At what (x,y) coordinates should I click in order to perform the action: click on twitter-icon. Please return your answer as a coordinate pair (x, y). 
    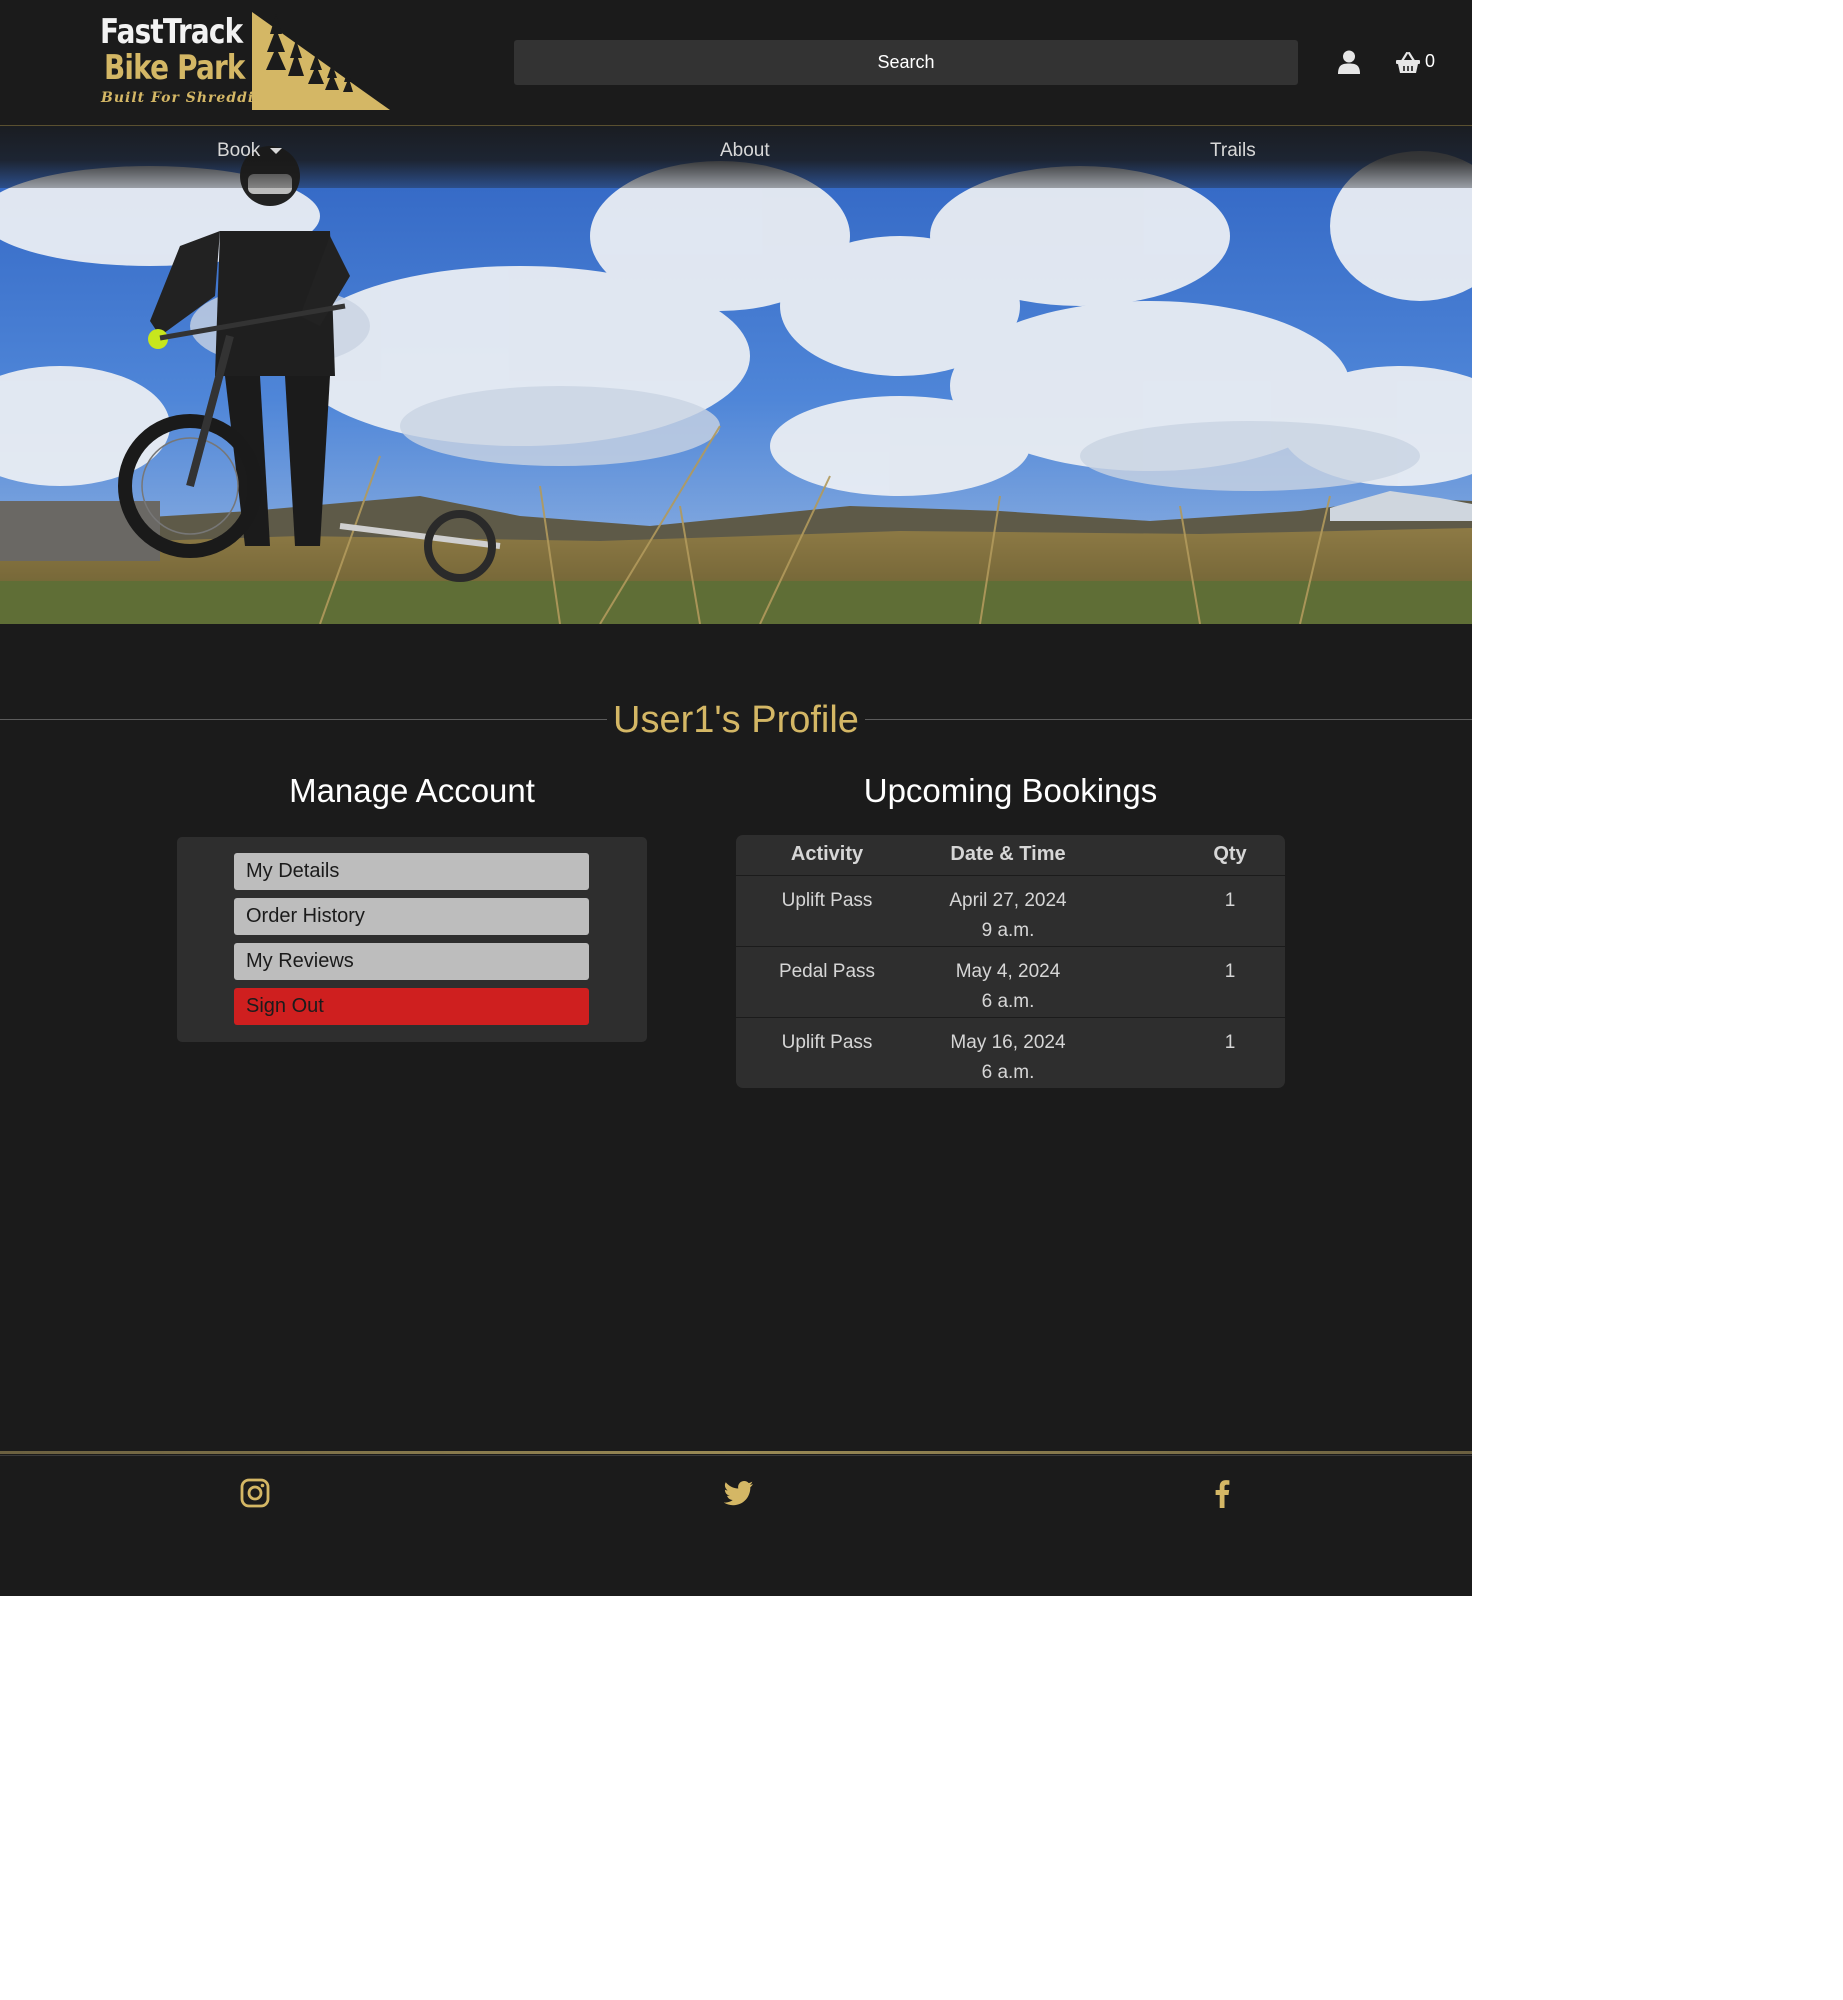
    Looking at the image, I should click on (739, 1493).